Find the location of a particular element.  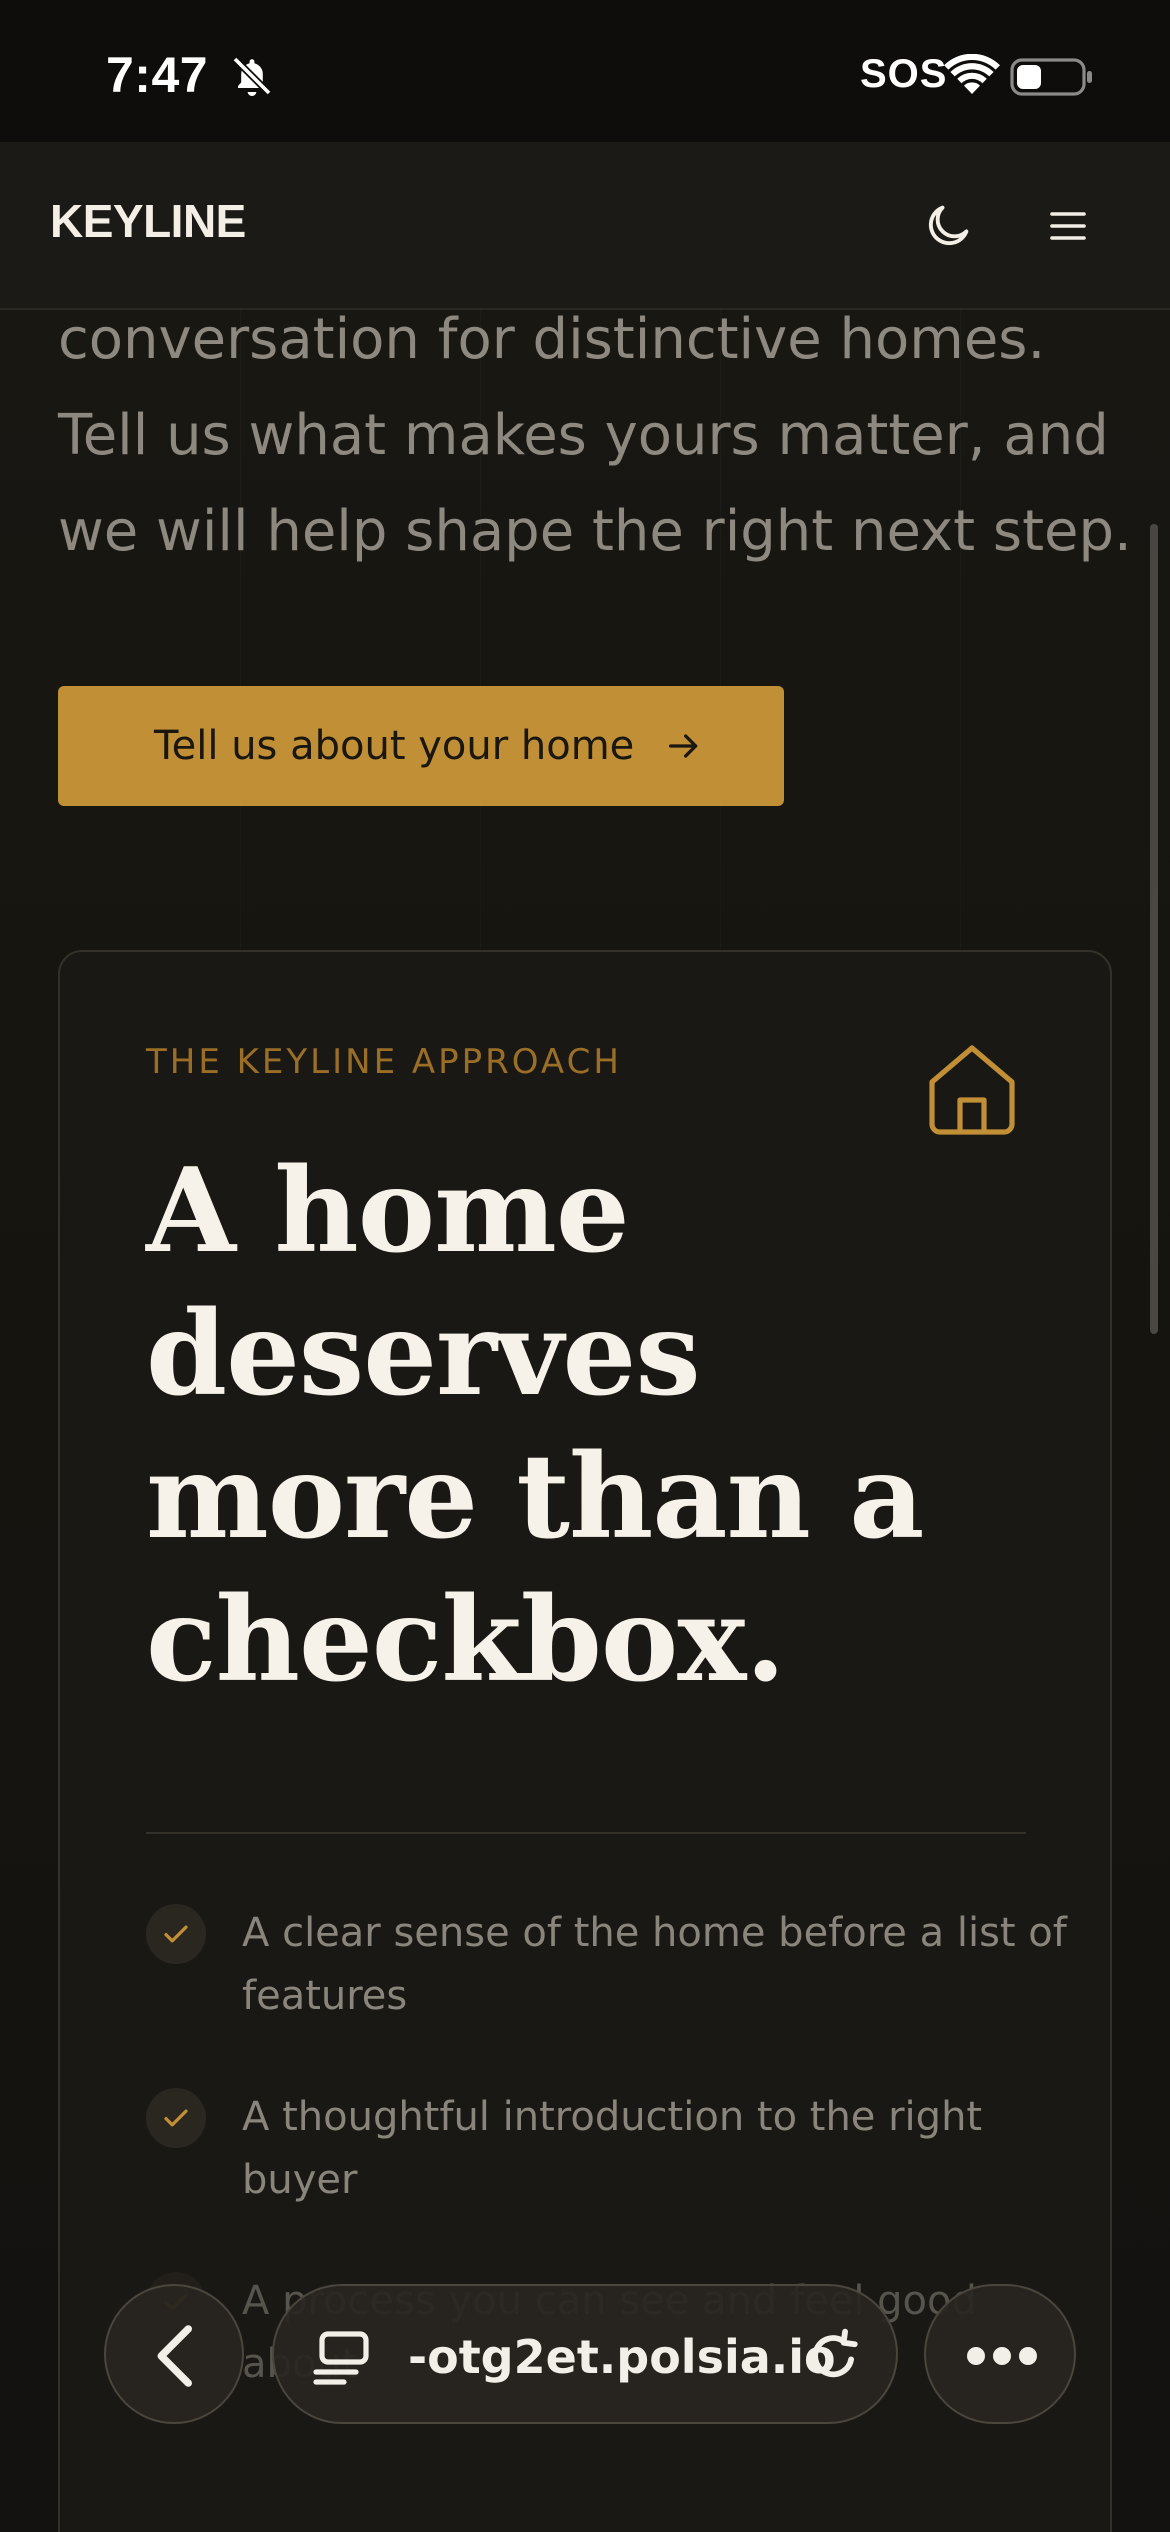

hero-line: Tell us what makes yours matter, and is located at coordinates (583, 435).